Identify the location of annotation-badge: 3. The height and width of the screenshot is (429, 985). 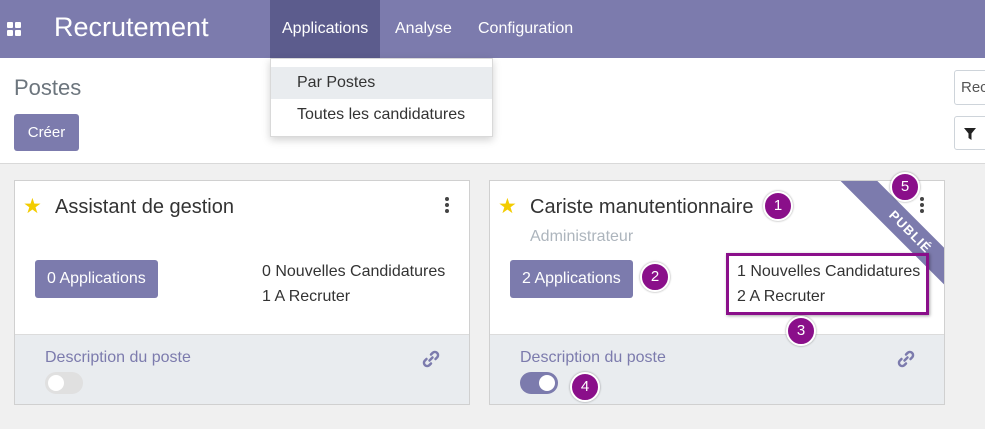
(801, 331).